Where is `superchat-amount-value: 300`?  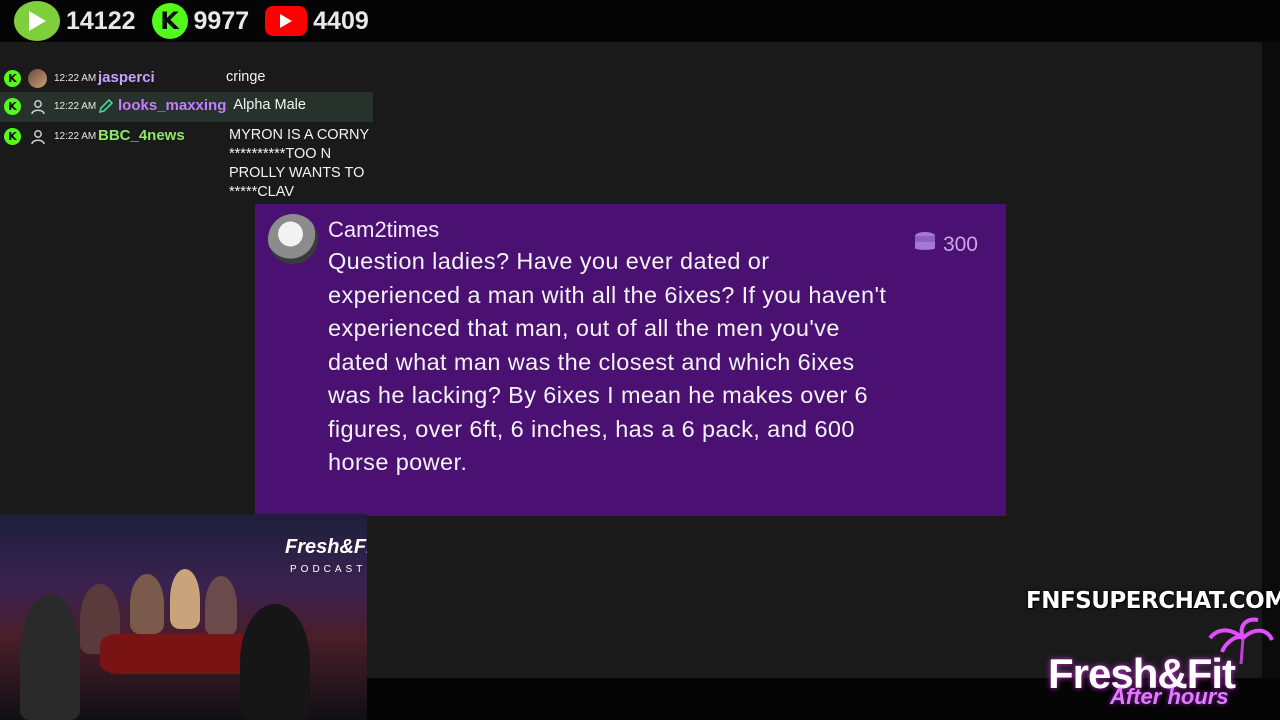
superchat-amount-value: 300 is located at coordinates (960, 244).